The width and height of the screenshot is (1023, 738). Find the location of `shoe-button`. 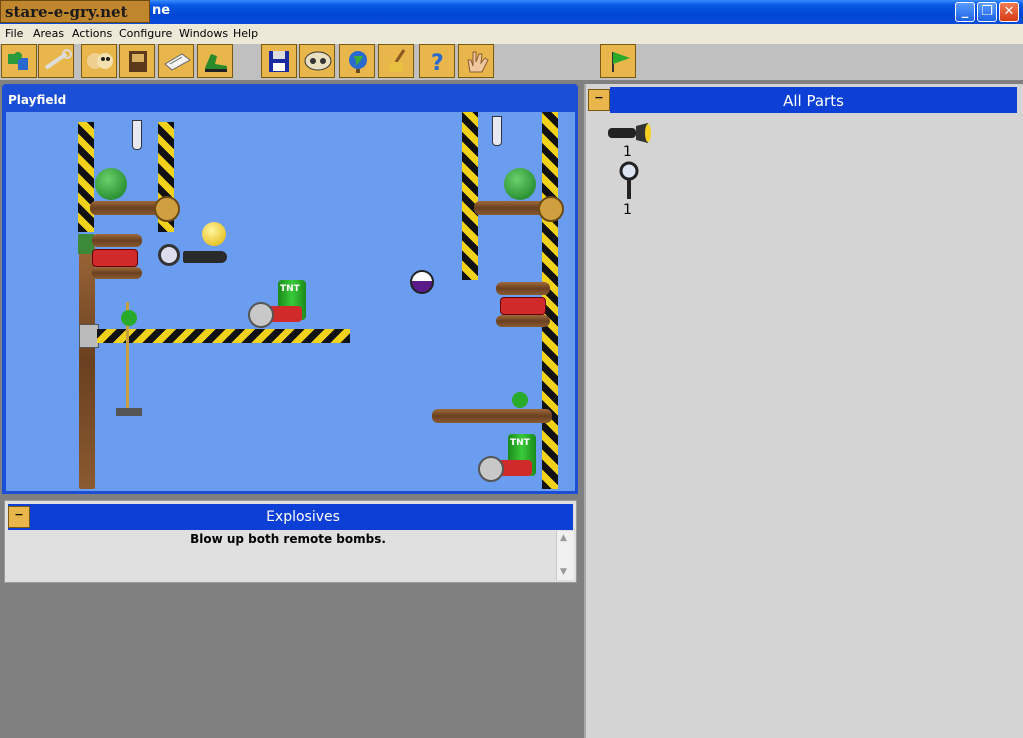

shoe-button is located at coordinates (215, 61).